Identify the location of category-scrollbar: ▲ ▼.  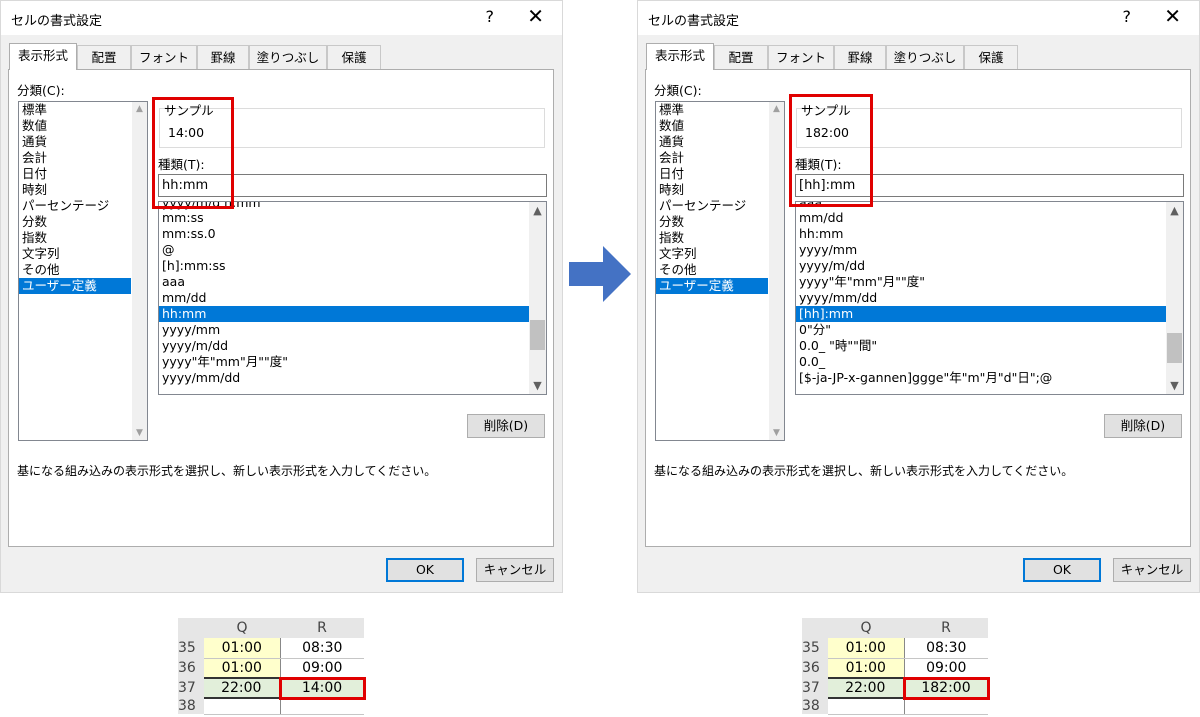
(776, 271).